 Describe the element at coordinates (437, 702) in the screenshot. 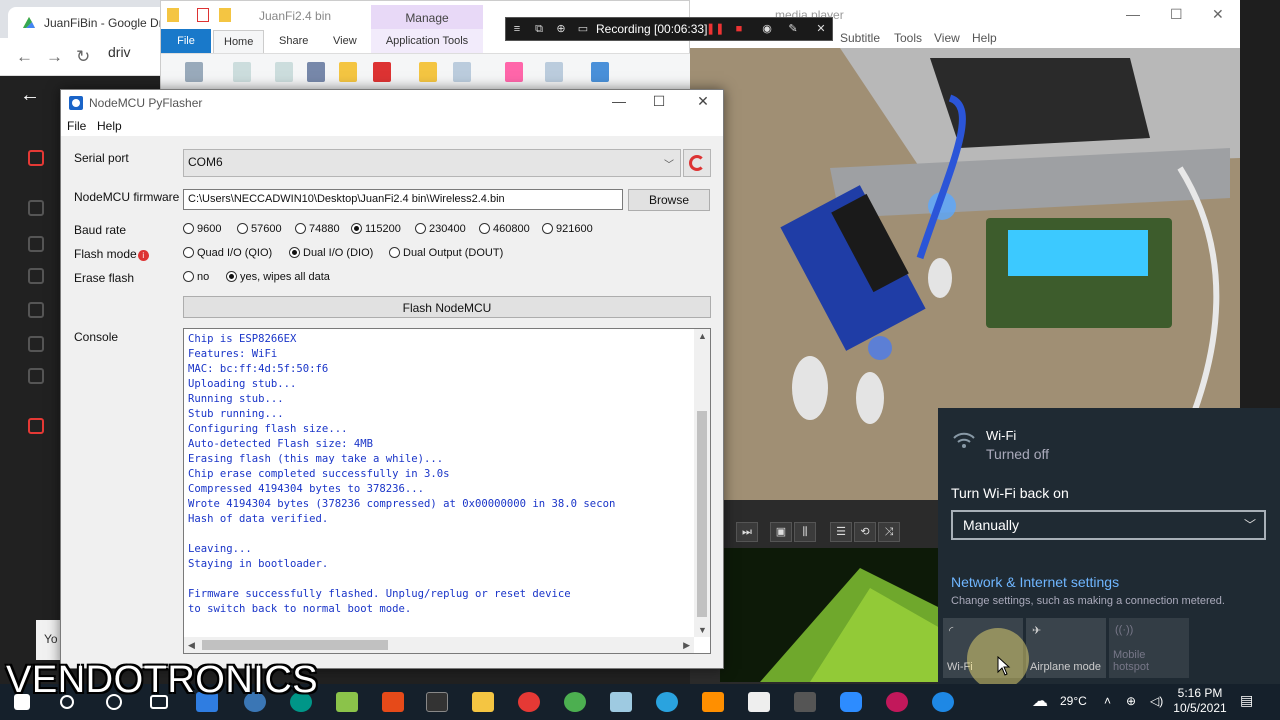

I see `terminal-icon` at that location.